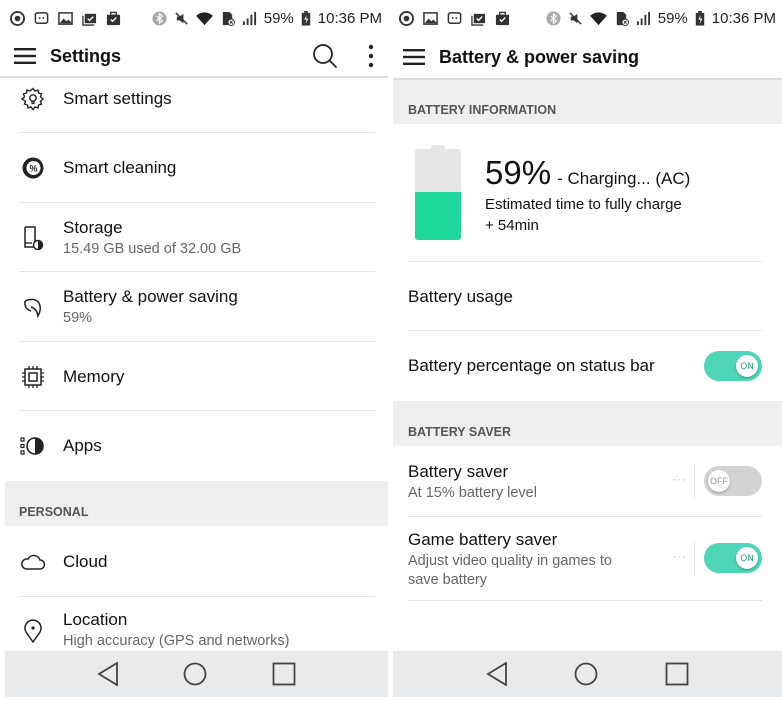 Image resolution: width=782 pixels, height=701 pixels. I want to click on smart-settings-icon, so click(33, 99).